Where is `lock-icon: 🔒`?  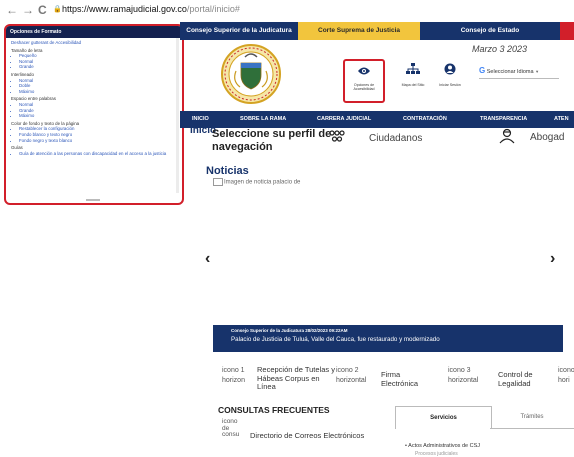
lock-icon: 🔒 is located at coordinates (57, 9).